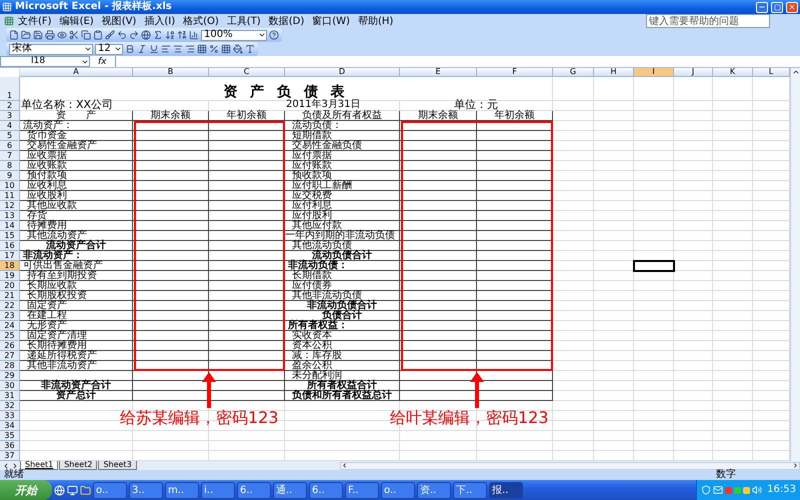  What do you see at coordinates (10, 336) in the screenshot?
I see `row-header: 25` at bounding box center [10, 336].